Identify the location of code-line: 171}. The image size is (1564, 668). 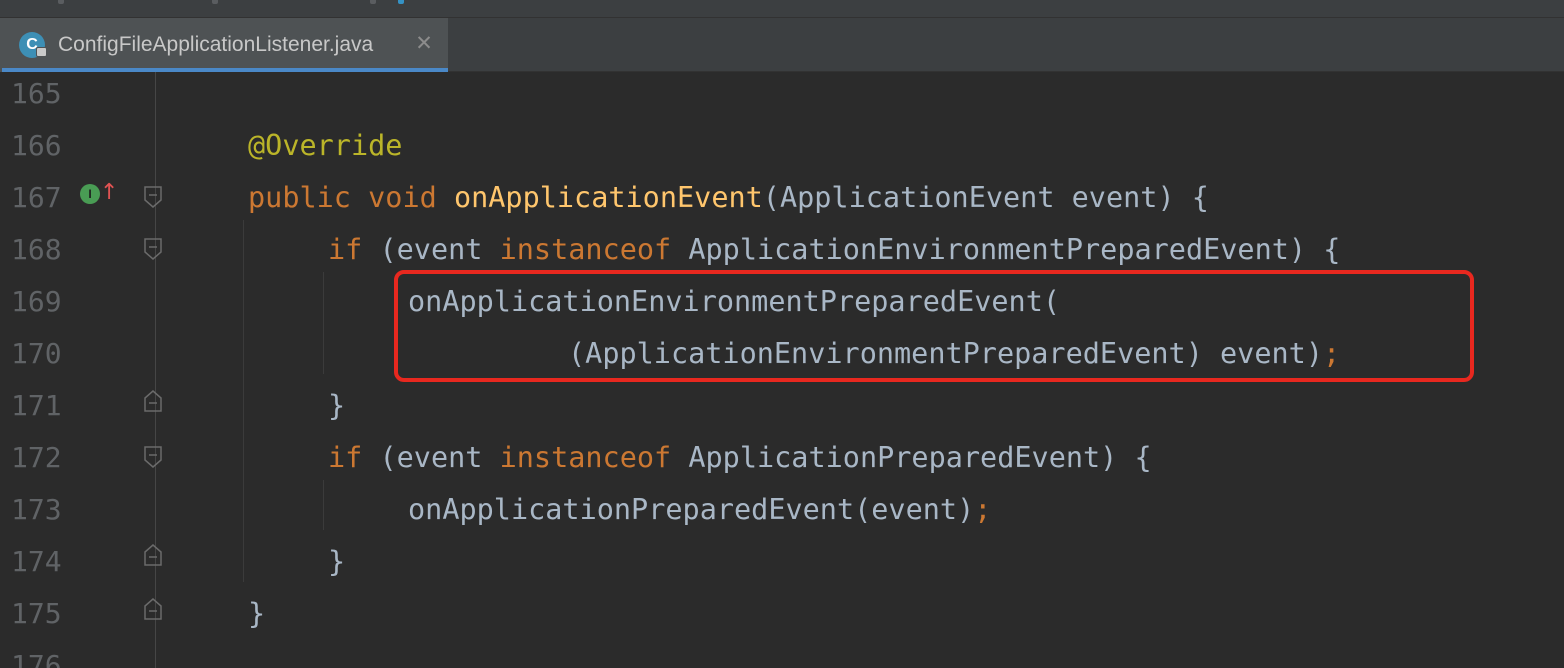
(782, 408).